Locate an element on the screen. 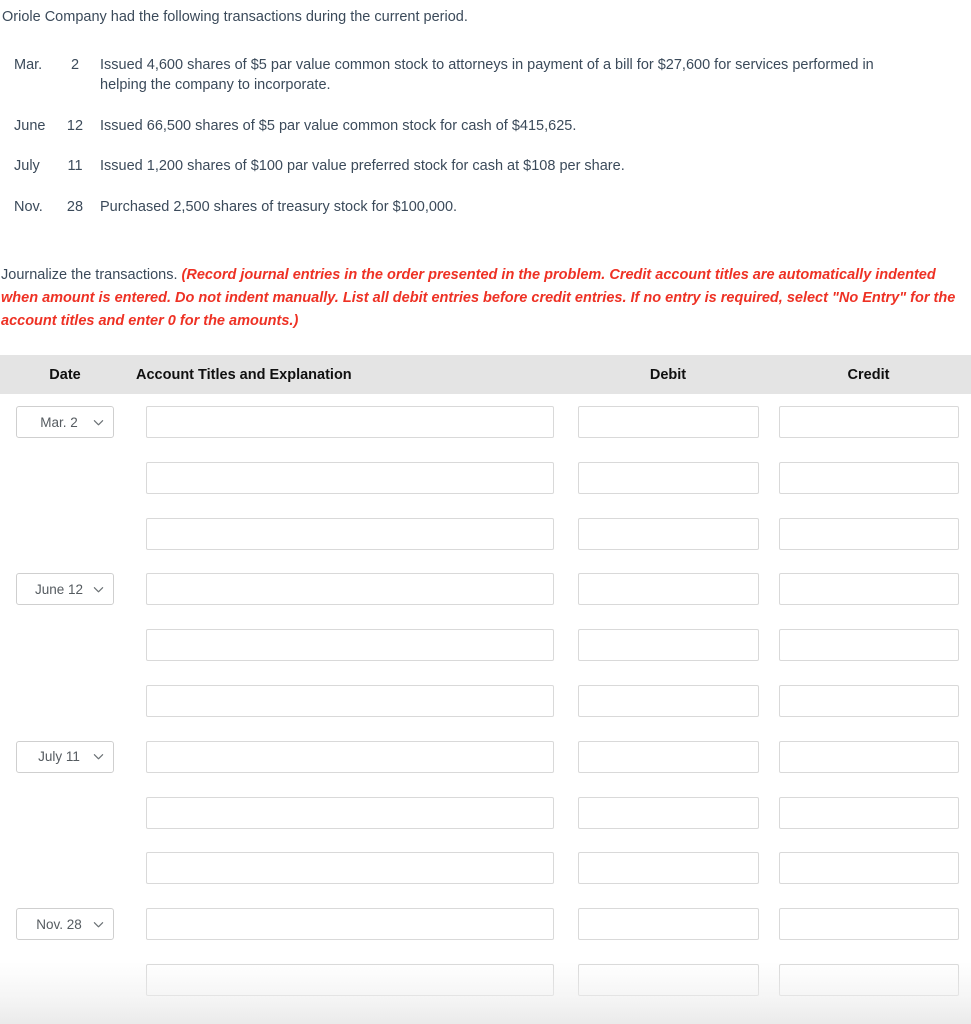 This screenshot has width=971, height=1024. date-select-3: June 12 is located at coordinates (65, 589).